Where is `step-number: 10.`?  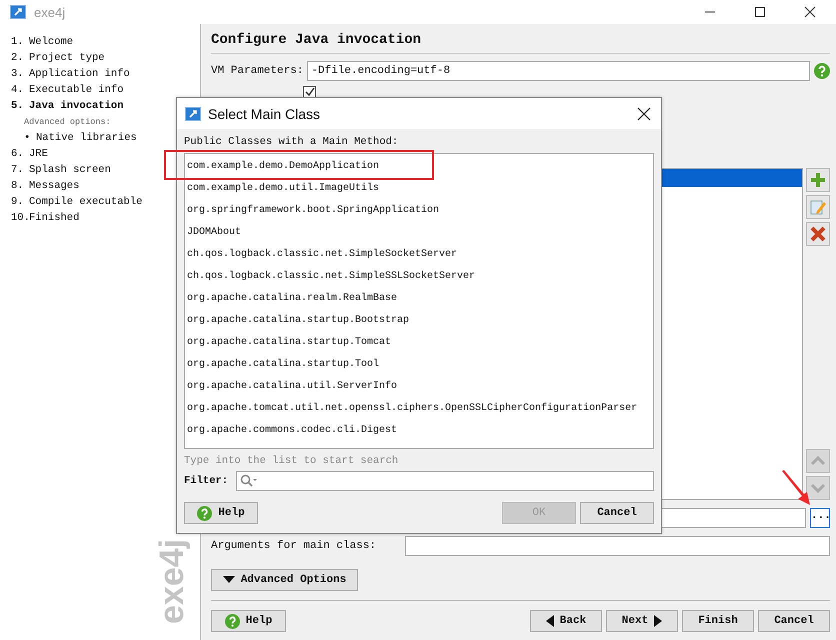
step-number: 10. is located at coordinates (20, 218).